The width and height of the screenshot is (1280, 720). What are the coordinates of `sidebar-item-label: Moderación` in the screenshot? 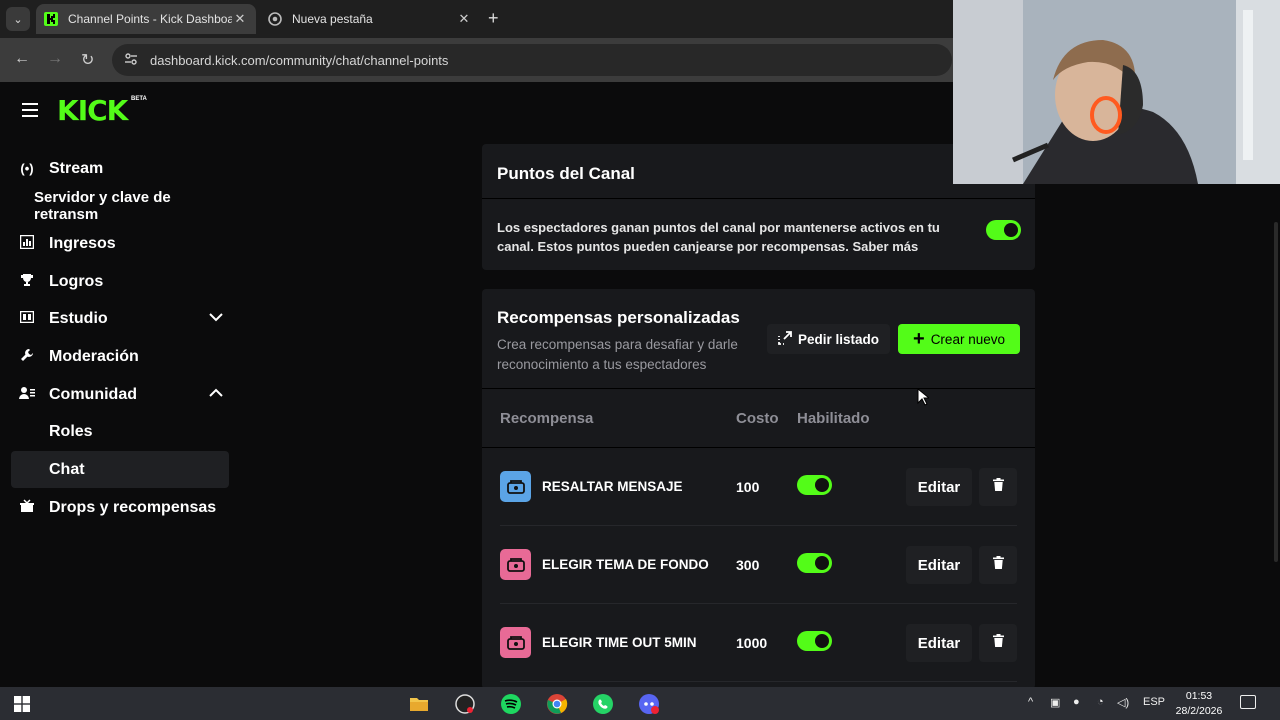 It's located at (94, 356).